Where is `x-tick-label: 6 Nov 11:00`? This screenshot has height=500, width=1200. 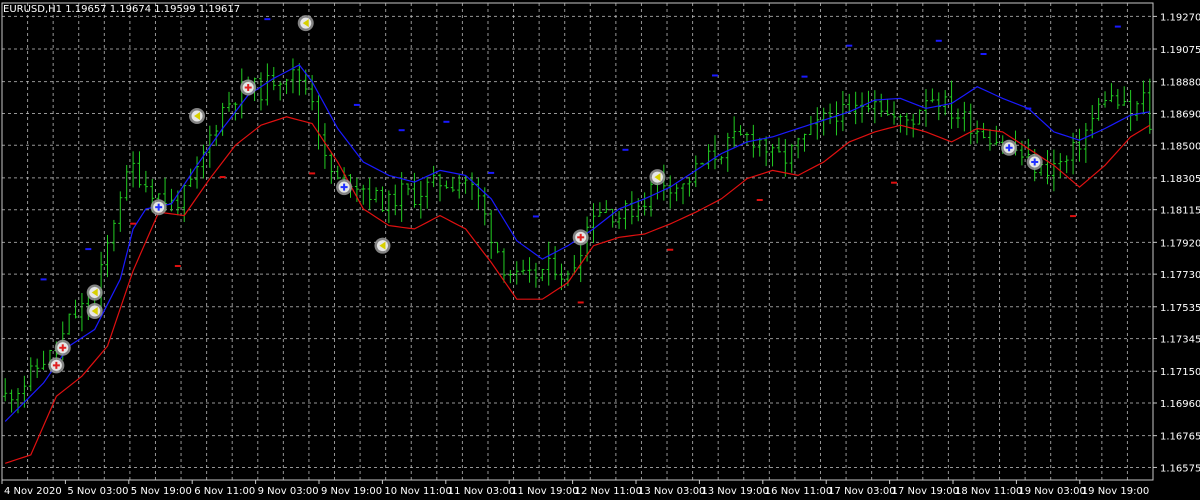 x-tick-label: 6 Nov 11:00 is located at coordinates (224, 491).